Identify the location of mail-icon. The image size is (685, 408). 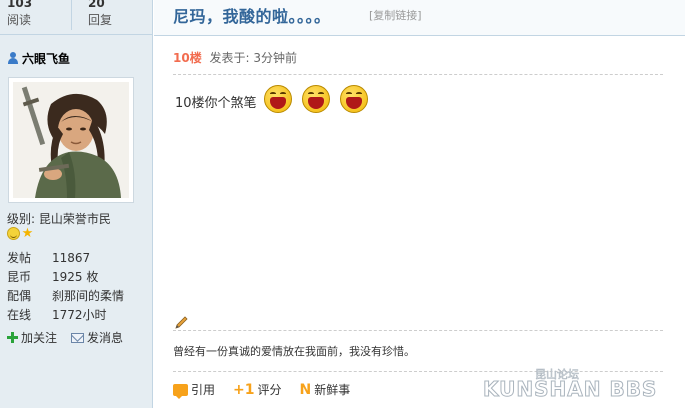
(78, 337).